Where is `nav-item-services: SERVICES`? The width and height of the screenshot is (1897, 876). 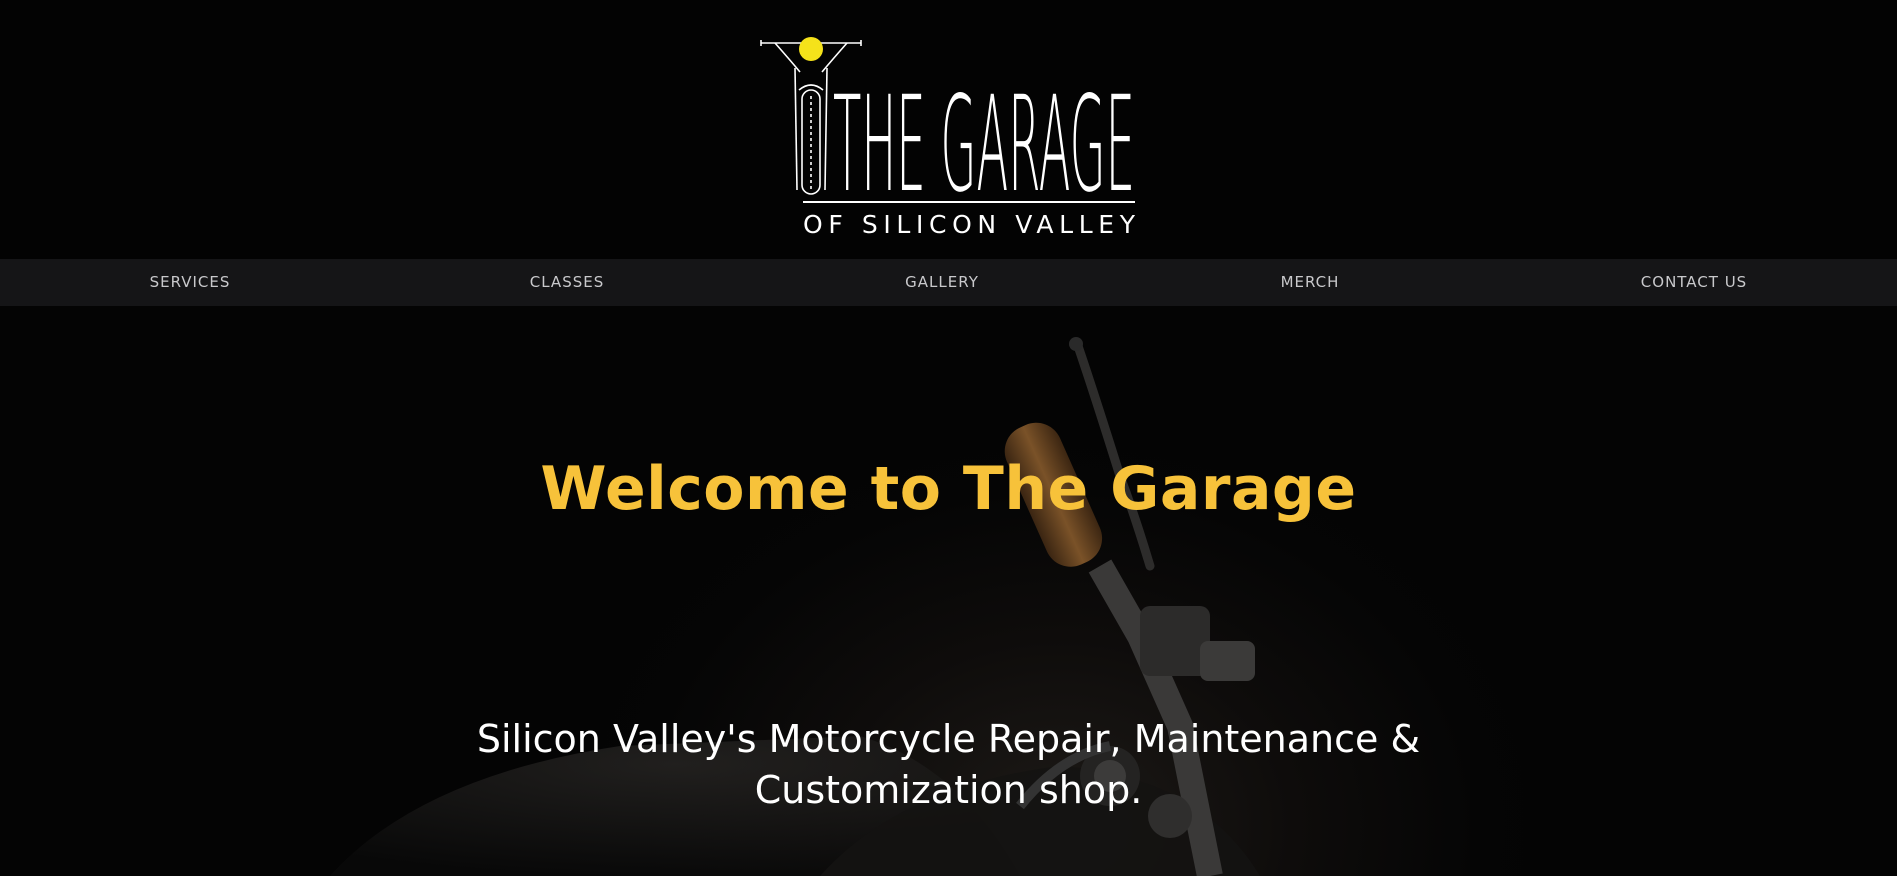
nav-item-services: SERVICES is located at coordinates (190, 282).